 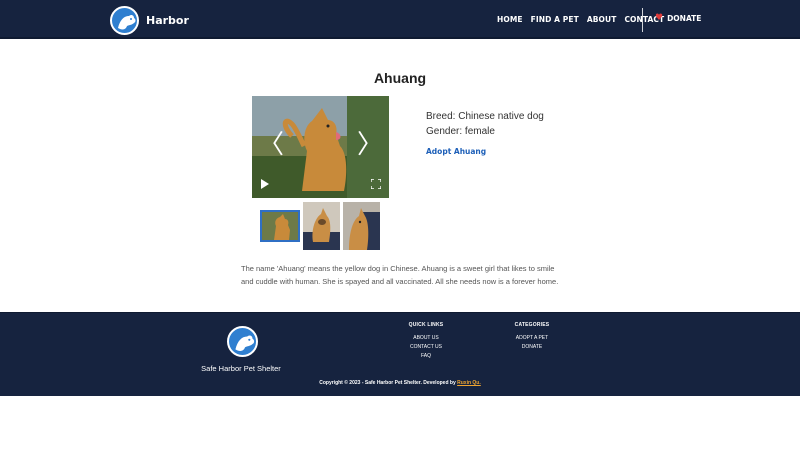 I want to click on donate-button: ♥ DONATE, so click(x=678, y=18).